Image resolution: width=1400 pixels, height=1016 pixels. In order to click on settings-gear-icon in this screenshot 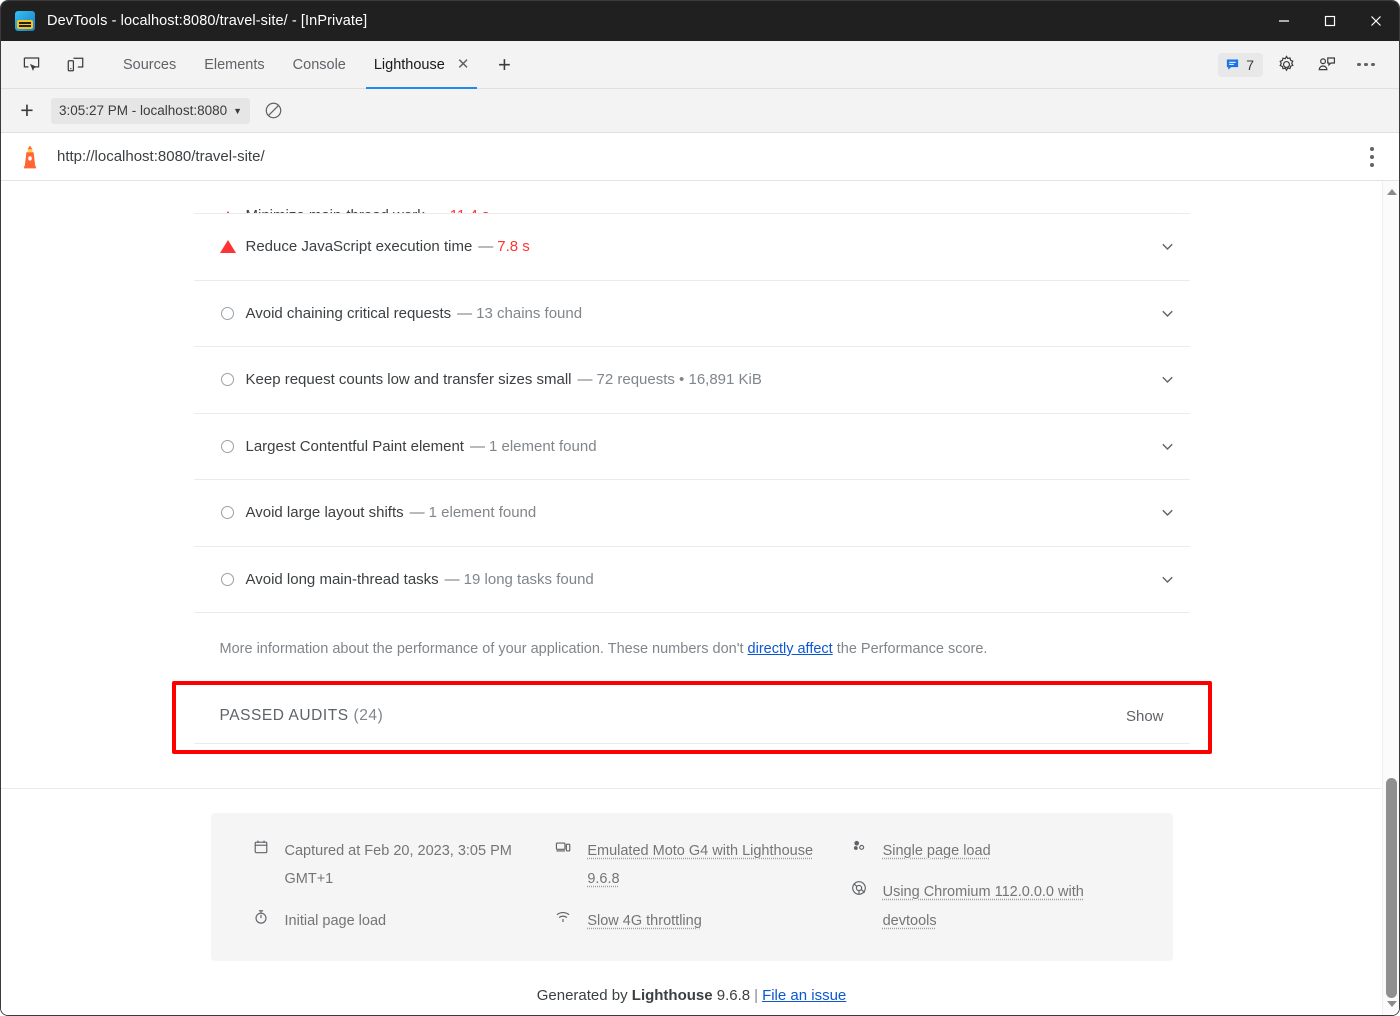, I will do `click(1286, 65)`.